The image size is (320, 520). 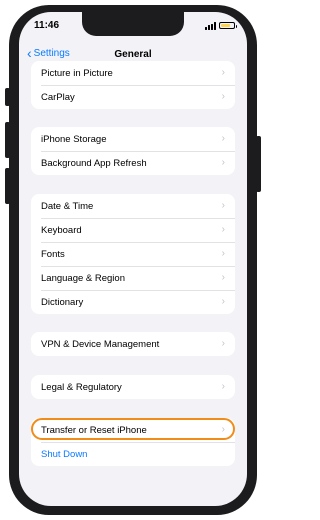 I want to click on page-title: General, so click(x=133, y=54).